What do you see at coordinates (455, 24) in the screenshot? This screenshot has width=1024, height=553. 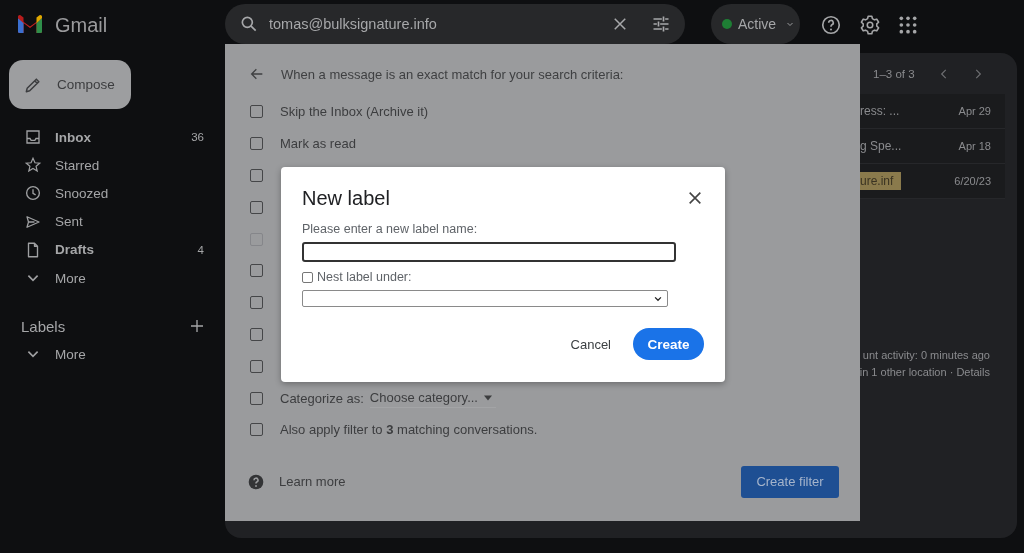 I see `search-field: tomas@bulksignature.info` at bounding box center [455, 24].